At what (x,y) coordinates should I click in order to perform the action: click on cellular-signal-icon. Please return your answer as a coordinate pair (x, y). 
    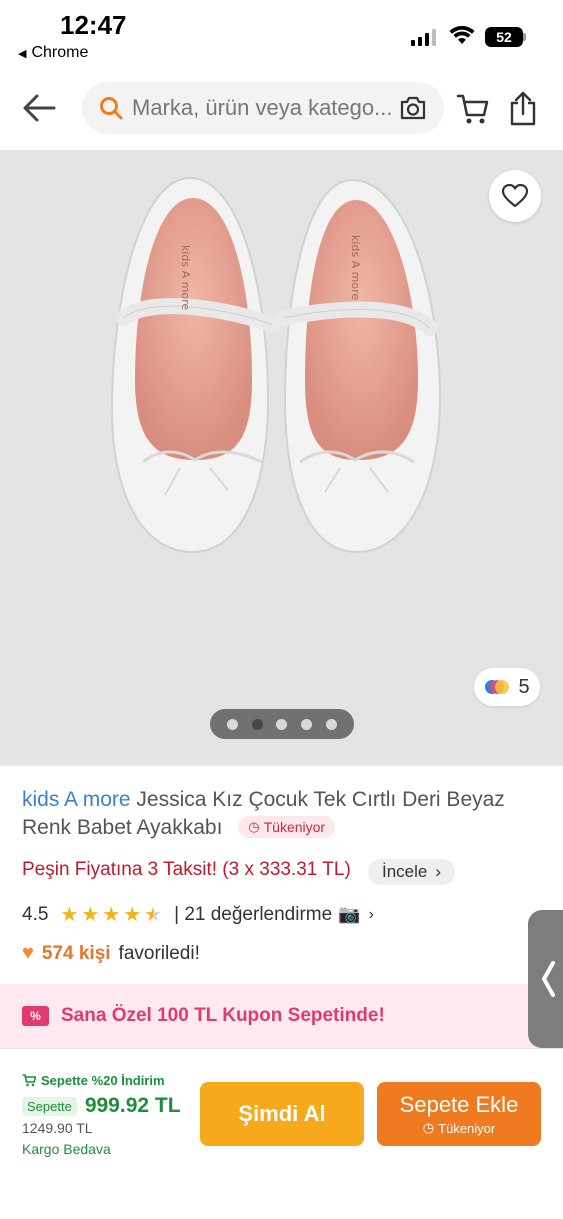
    Looking at the image, I should click on (423, 37).